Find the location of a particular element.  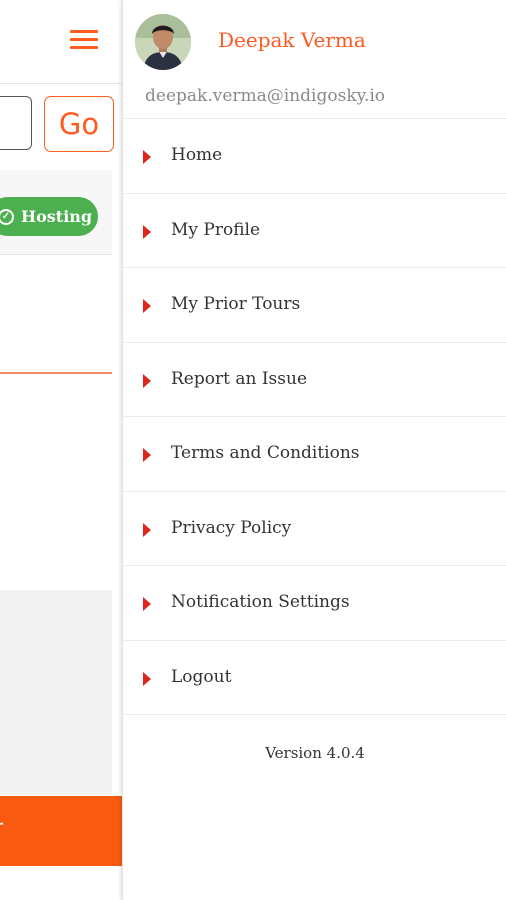

bottom-bar-text: r is located at coordinates (1, 828).